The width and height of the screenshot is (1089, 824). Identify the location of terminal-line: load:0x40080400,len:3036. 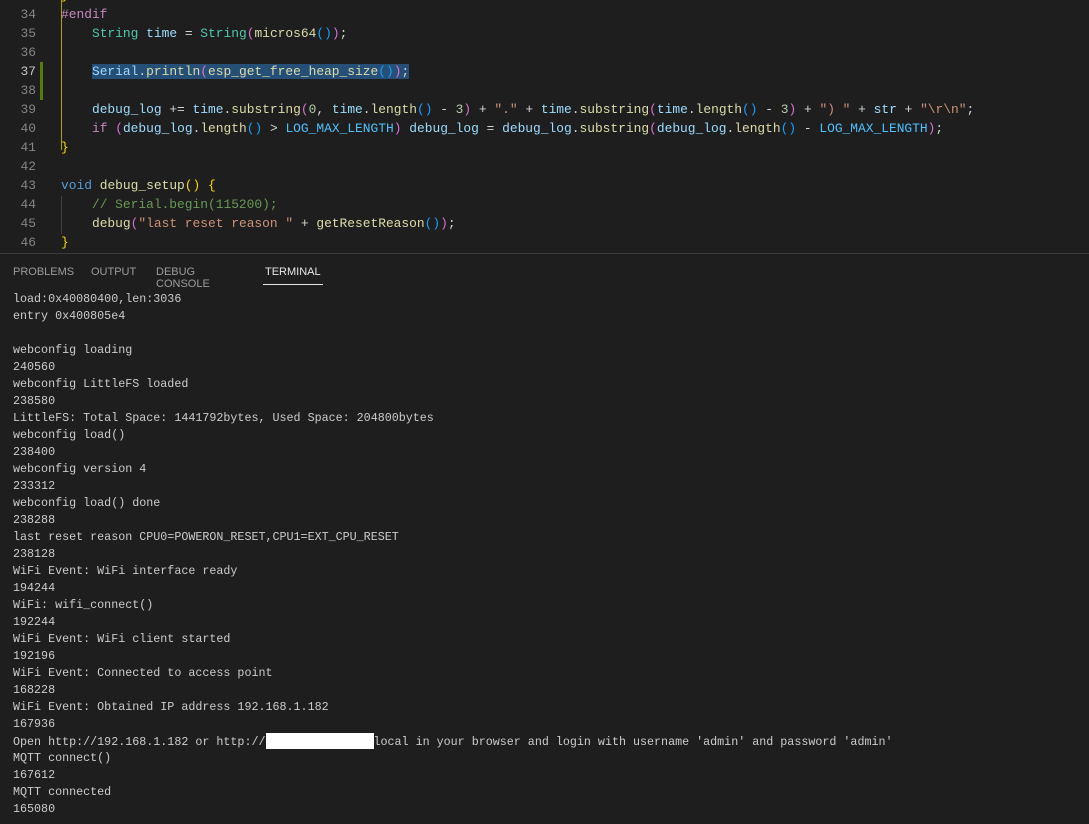
(97, 299).